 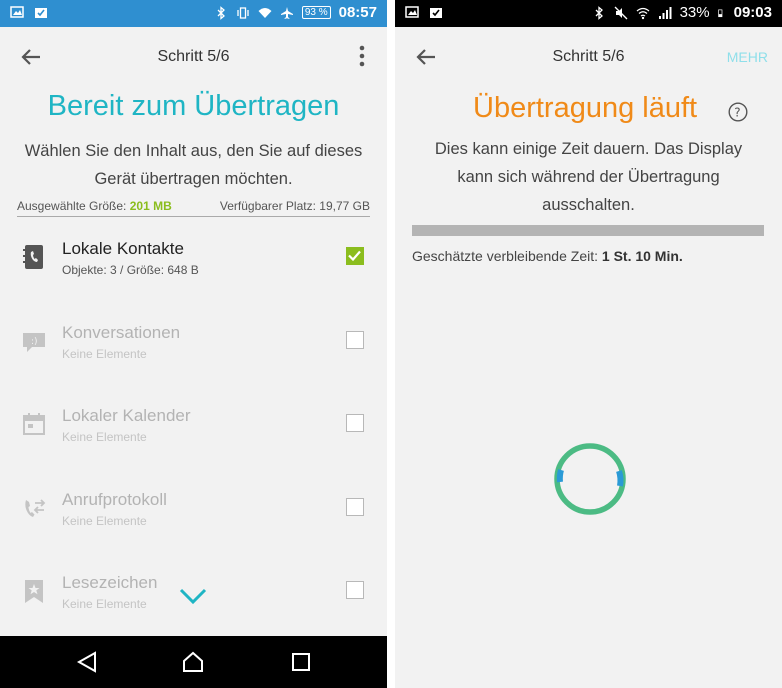 What do you see at coordinates (243, 12) in the screenshot?
I see `vibrate-icon` at bounding box center [243, 12].